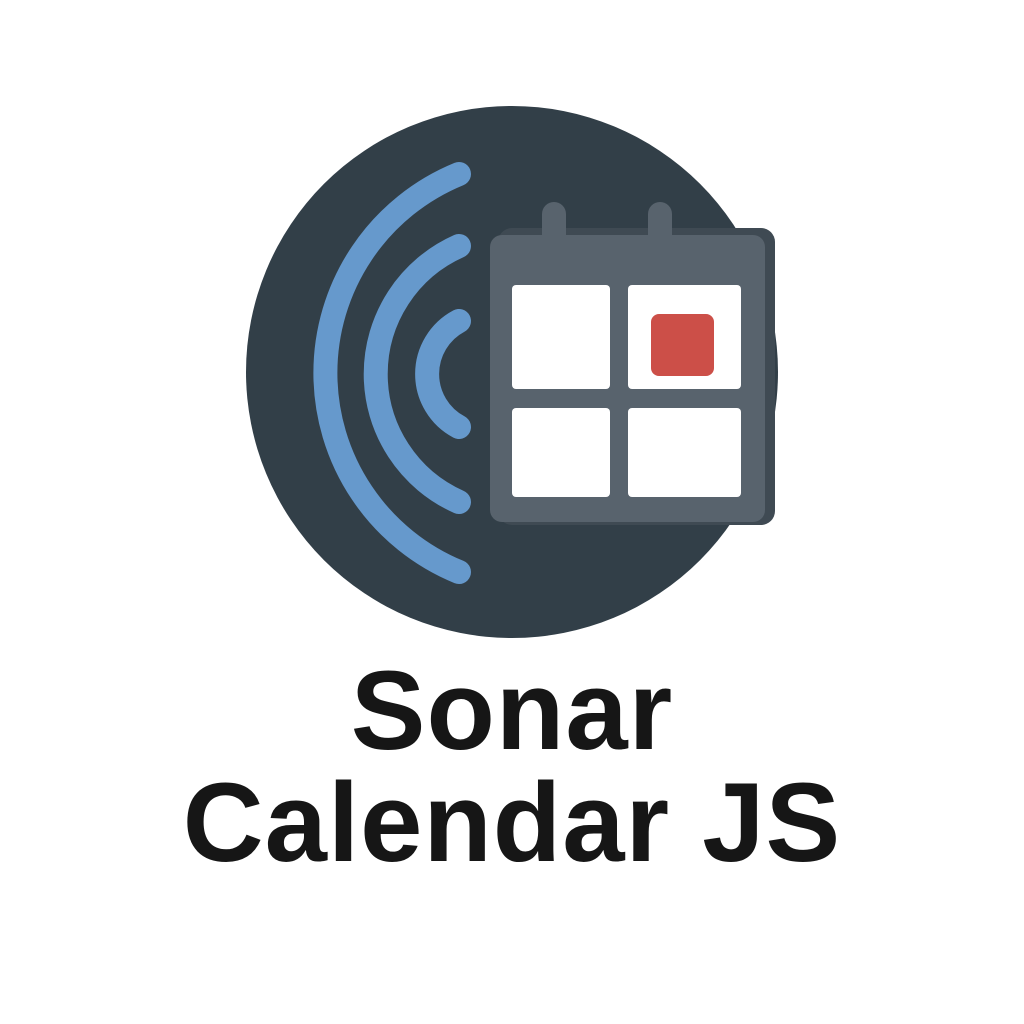 The height and width of the screenshot is (1024, 1024). Describe the element at coordinates (682, 345) in the screenshot. I see `event-marker-icon` at that location.